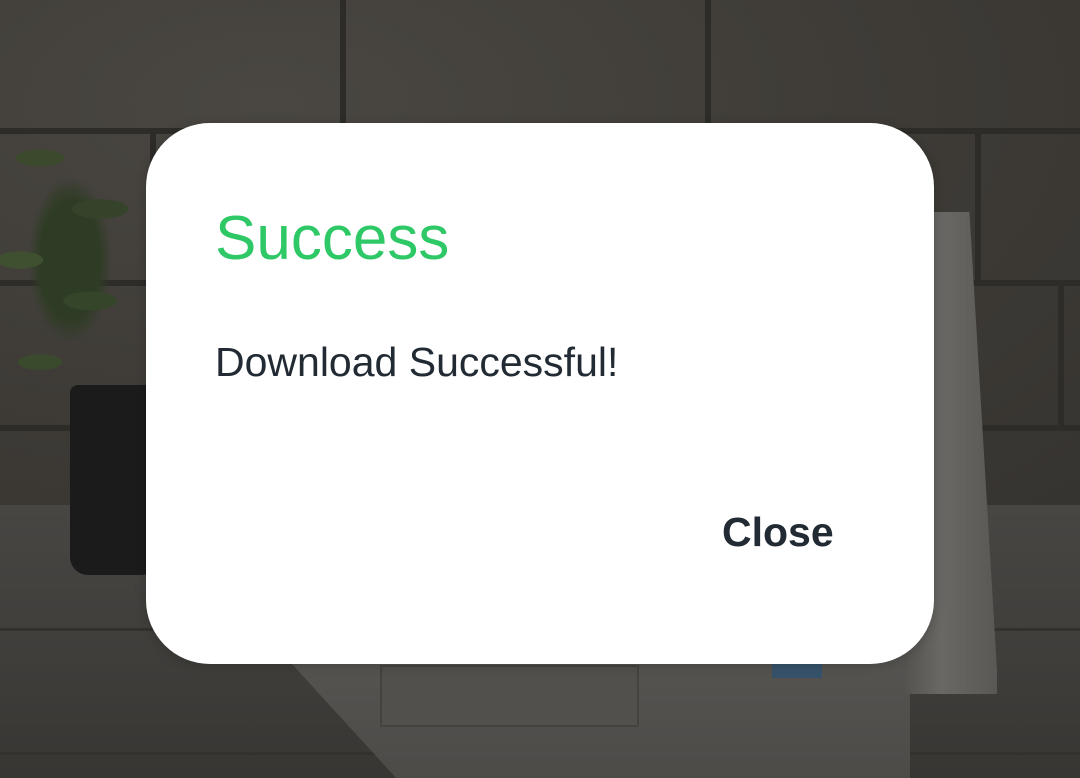 The width and height of the screenshot is (1080, 778). Describe the element at coordinates (797, 671) in the screenshot. I see `laptop-sticker` at that location.